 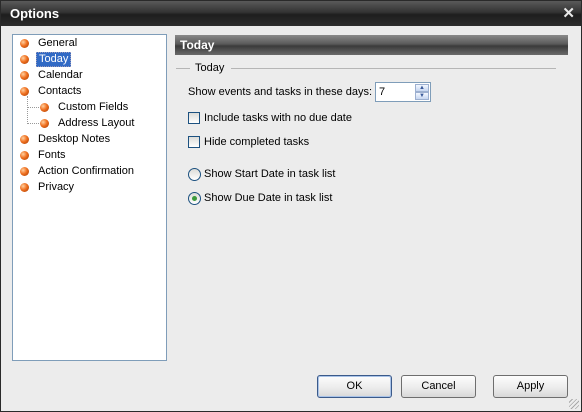 What do you see at coordinates (291, 13) in the screenshot?
I see `title-bar: Options ✕` at bounding box center [291, 13].